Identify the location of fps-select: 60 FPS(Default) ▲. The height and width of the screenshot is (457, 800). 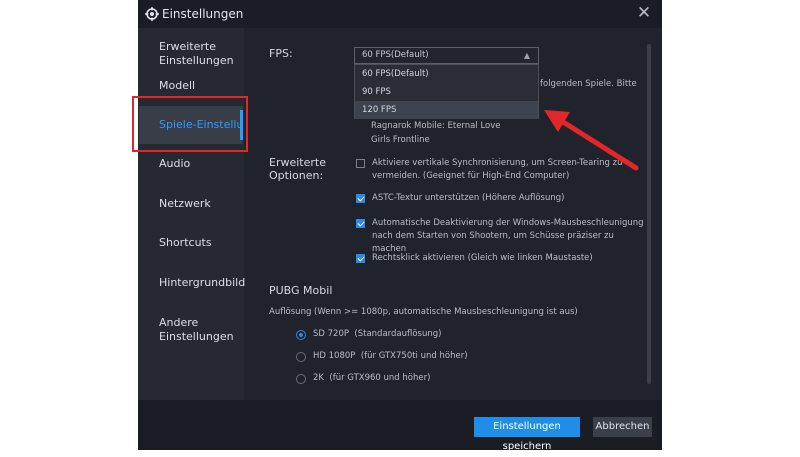
(446, 55).